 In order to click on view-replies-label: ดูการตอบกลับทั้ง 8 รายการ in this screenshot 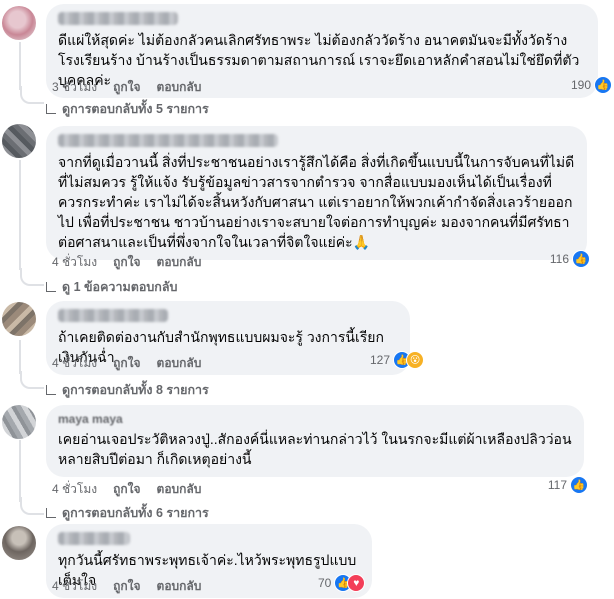, I will do `click(135, 390)`.